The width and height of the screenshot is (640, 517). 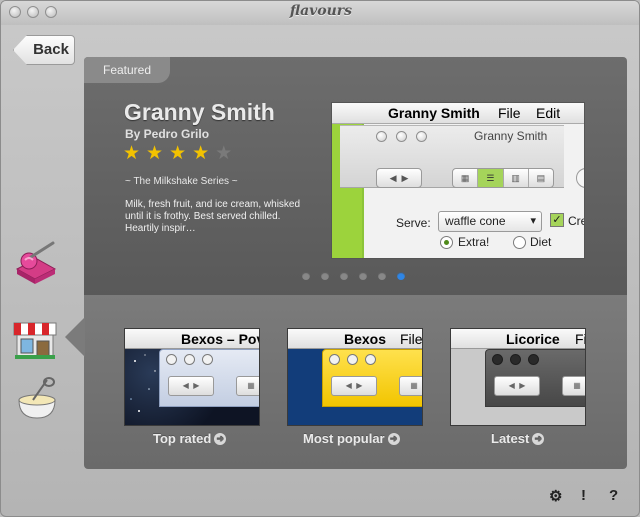 I want to click on storefront-icon, so click(x=35, y=338).